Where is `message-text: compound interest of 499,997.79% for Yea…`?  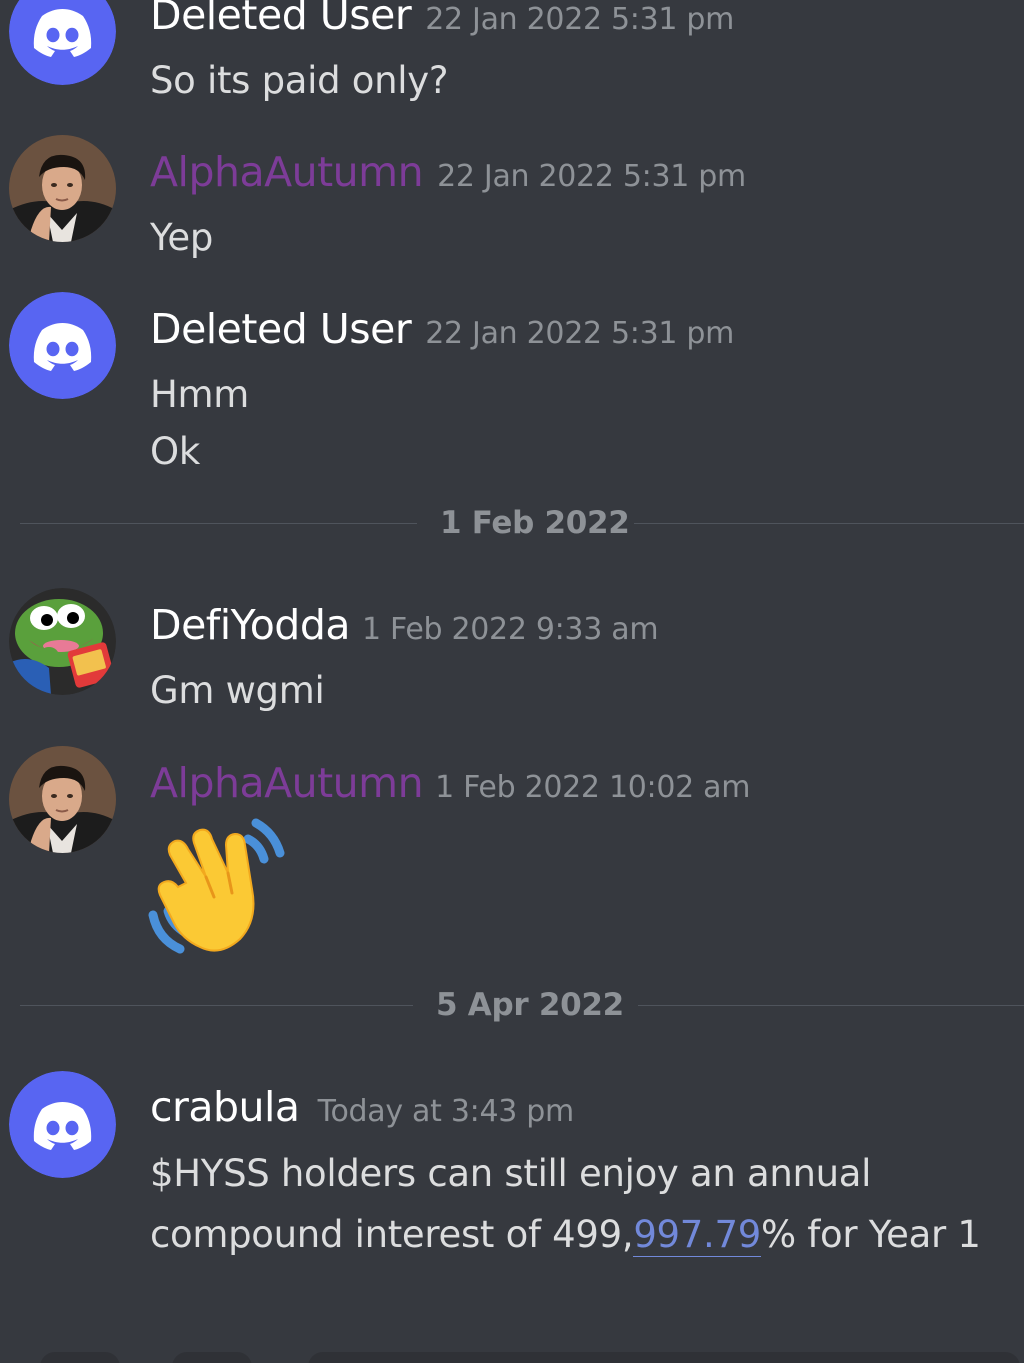 message-text: compound interest of 499,997.79% for Yea… is located at coordinates (565, 1235).